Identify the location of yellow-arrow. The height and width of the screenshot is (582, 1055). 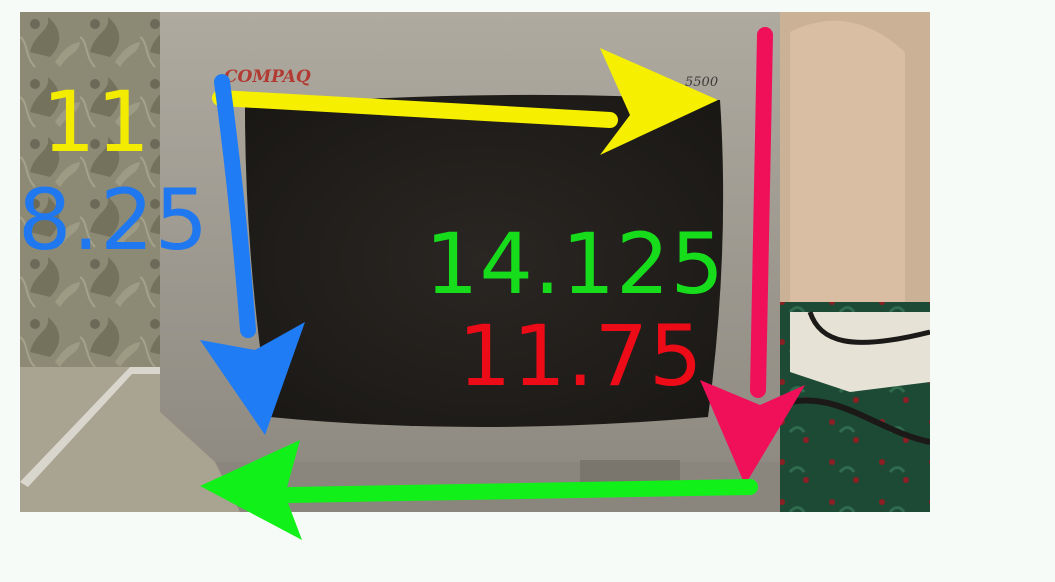
(465, 101).